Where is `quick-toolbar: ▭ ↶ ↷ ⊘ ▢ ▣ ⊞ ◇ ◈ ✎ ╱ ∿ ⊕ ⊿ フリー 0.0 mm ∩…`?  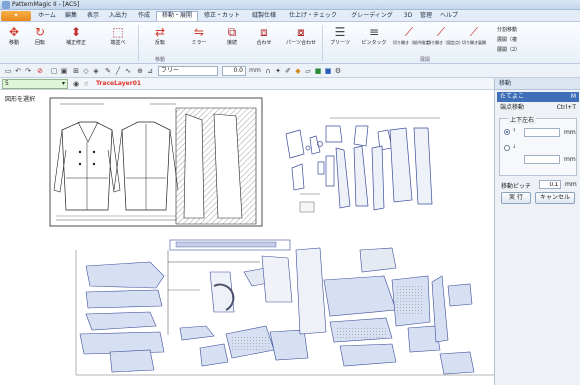 quick-toolbar: ▭ ↶ ↷ ⊘ ▢ ▣ ⊞ ◇ ◈ ✎ ╱ ∿ ⊕ ⊿ フリー 0.0 mm ∩… is located at coordinates (290, 71).